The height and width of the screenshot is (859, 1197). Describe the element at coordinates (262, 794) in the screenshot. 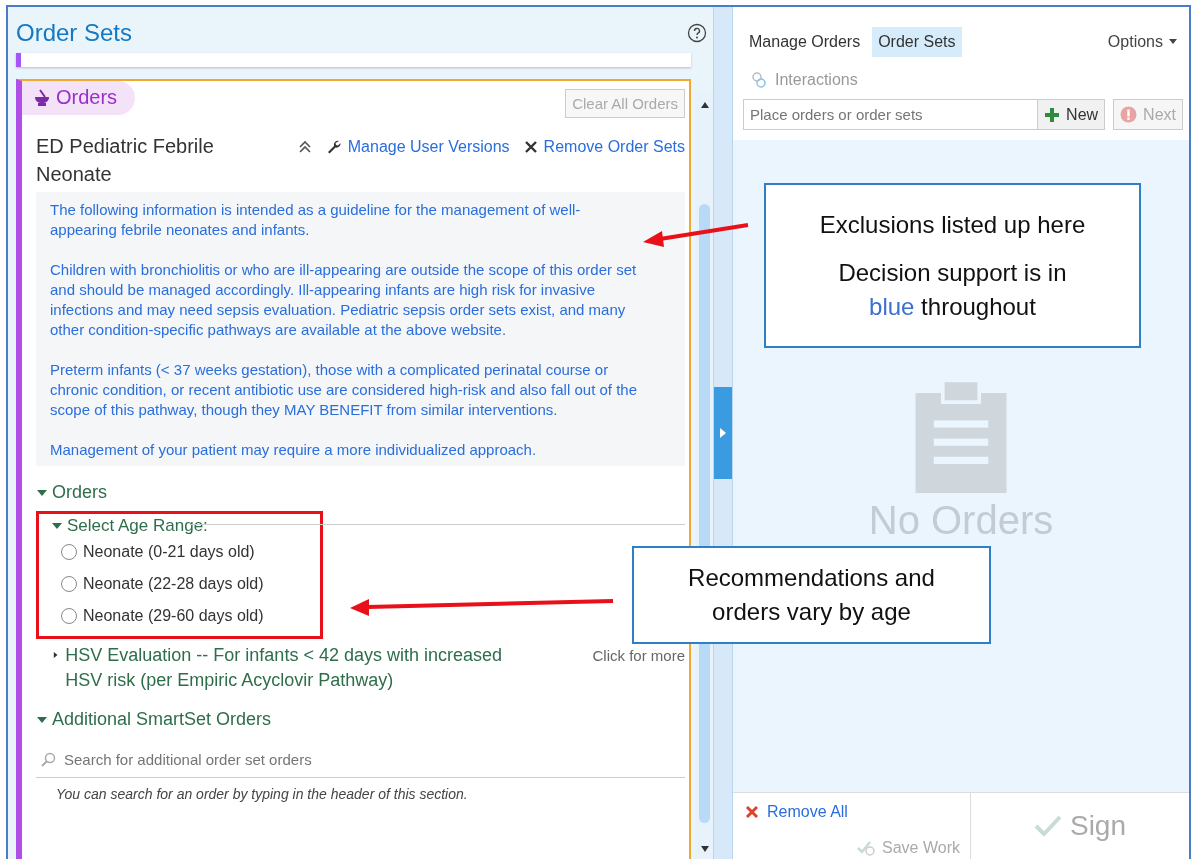

I see `search-hint: You can search for an order by typing in the header of this section.` at that location.